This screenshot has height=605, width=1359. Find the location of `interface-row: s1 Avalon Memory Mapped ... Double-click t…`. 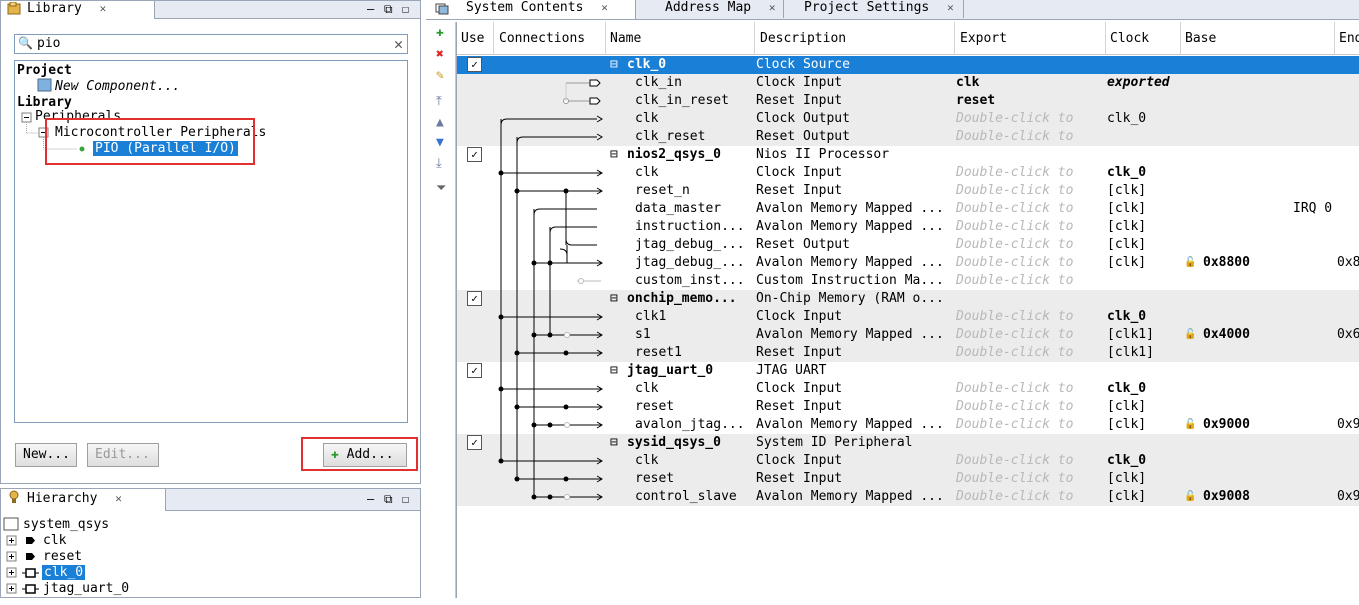

interface-row: s1 Avalon Memory Mapped ... Double-click t… is located at coordinates (908, 335).